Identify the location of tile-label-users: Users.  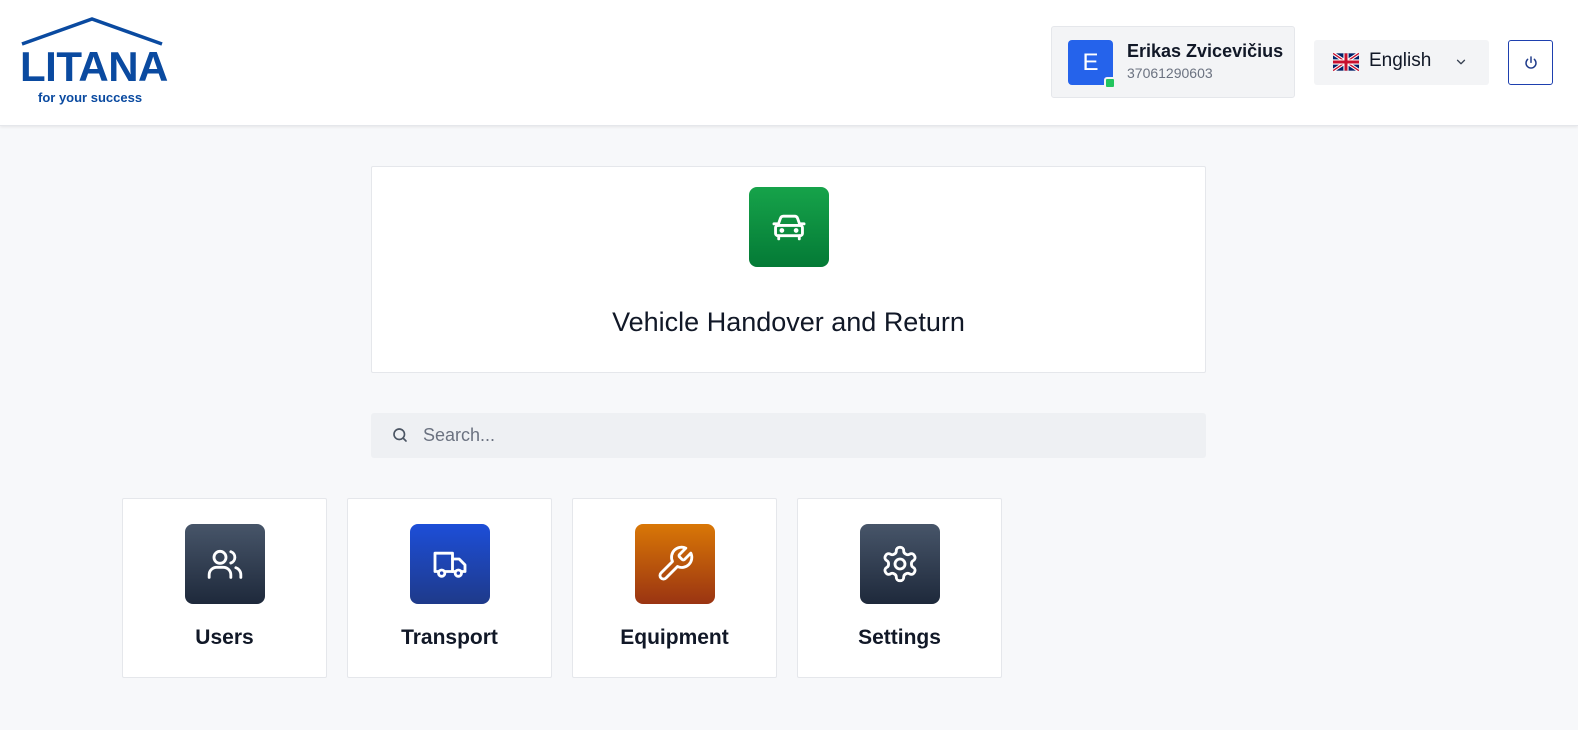
(224, 637).